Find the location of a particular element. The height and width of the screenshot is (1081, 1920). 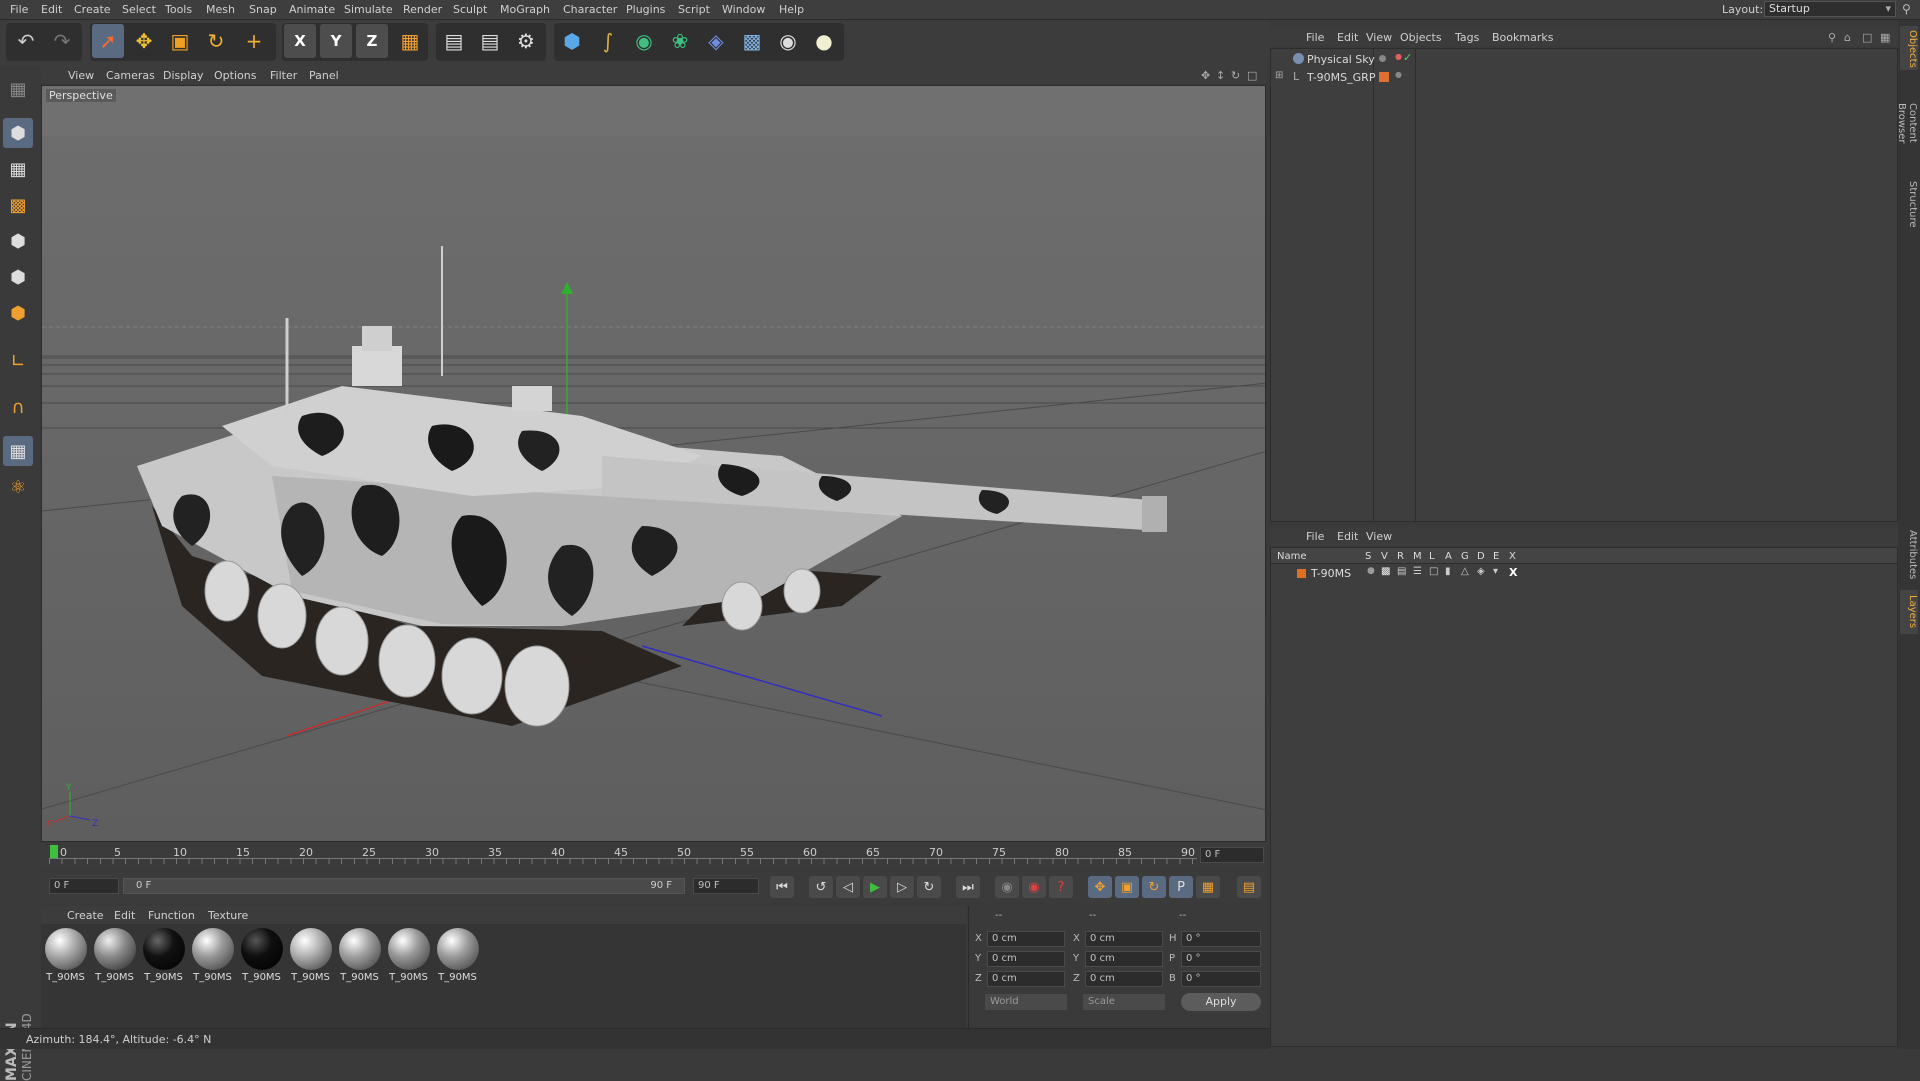

layer-menu-edit: Edit is located at coordinates (1347, 536).